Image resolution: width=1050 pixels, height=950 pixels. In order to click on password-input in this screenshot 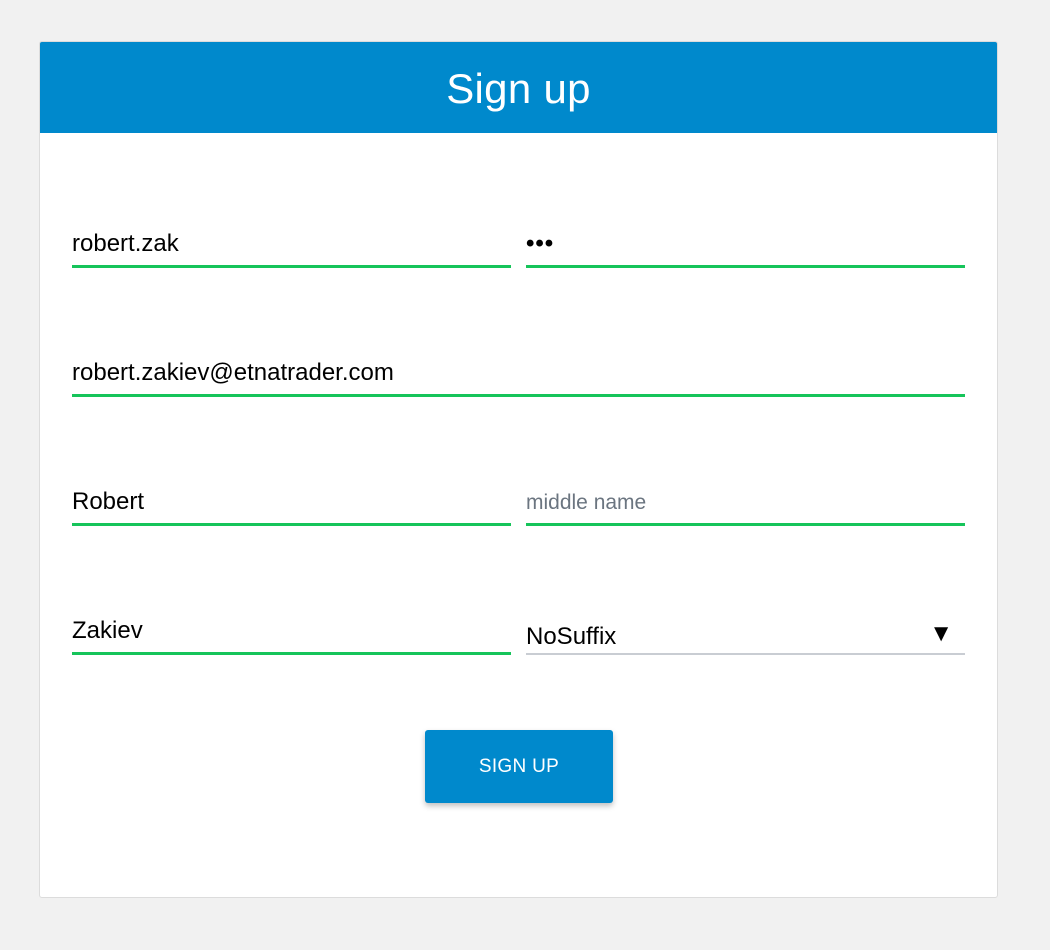, I will do `click(745, 246)`.